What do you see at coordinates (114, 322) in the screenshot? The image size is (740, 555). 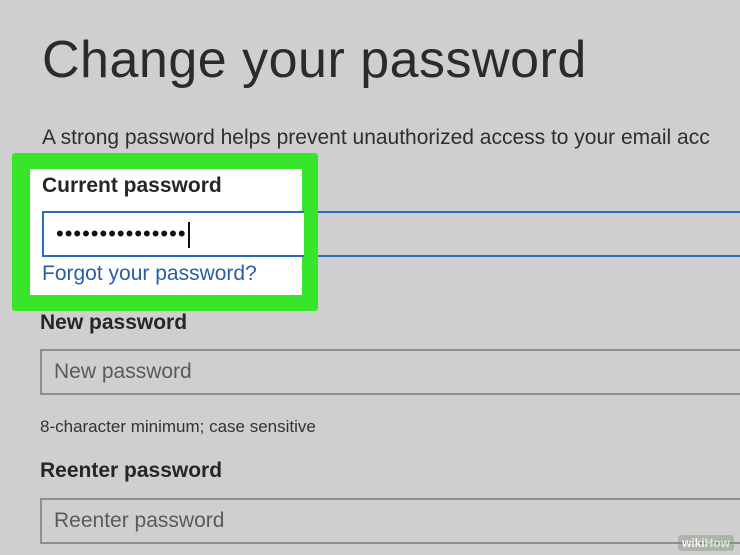 I see `new-password-label: New password` at bounding box center [114, 322].